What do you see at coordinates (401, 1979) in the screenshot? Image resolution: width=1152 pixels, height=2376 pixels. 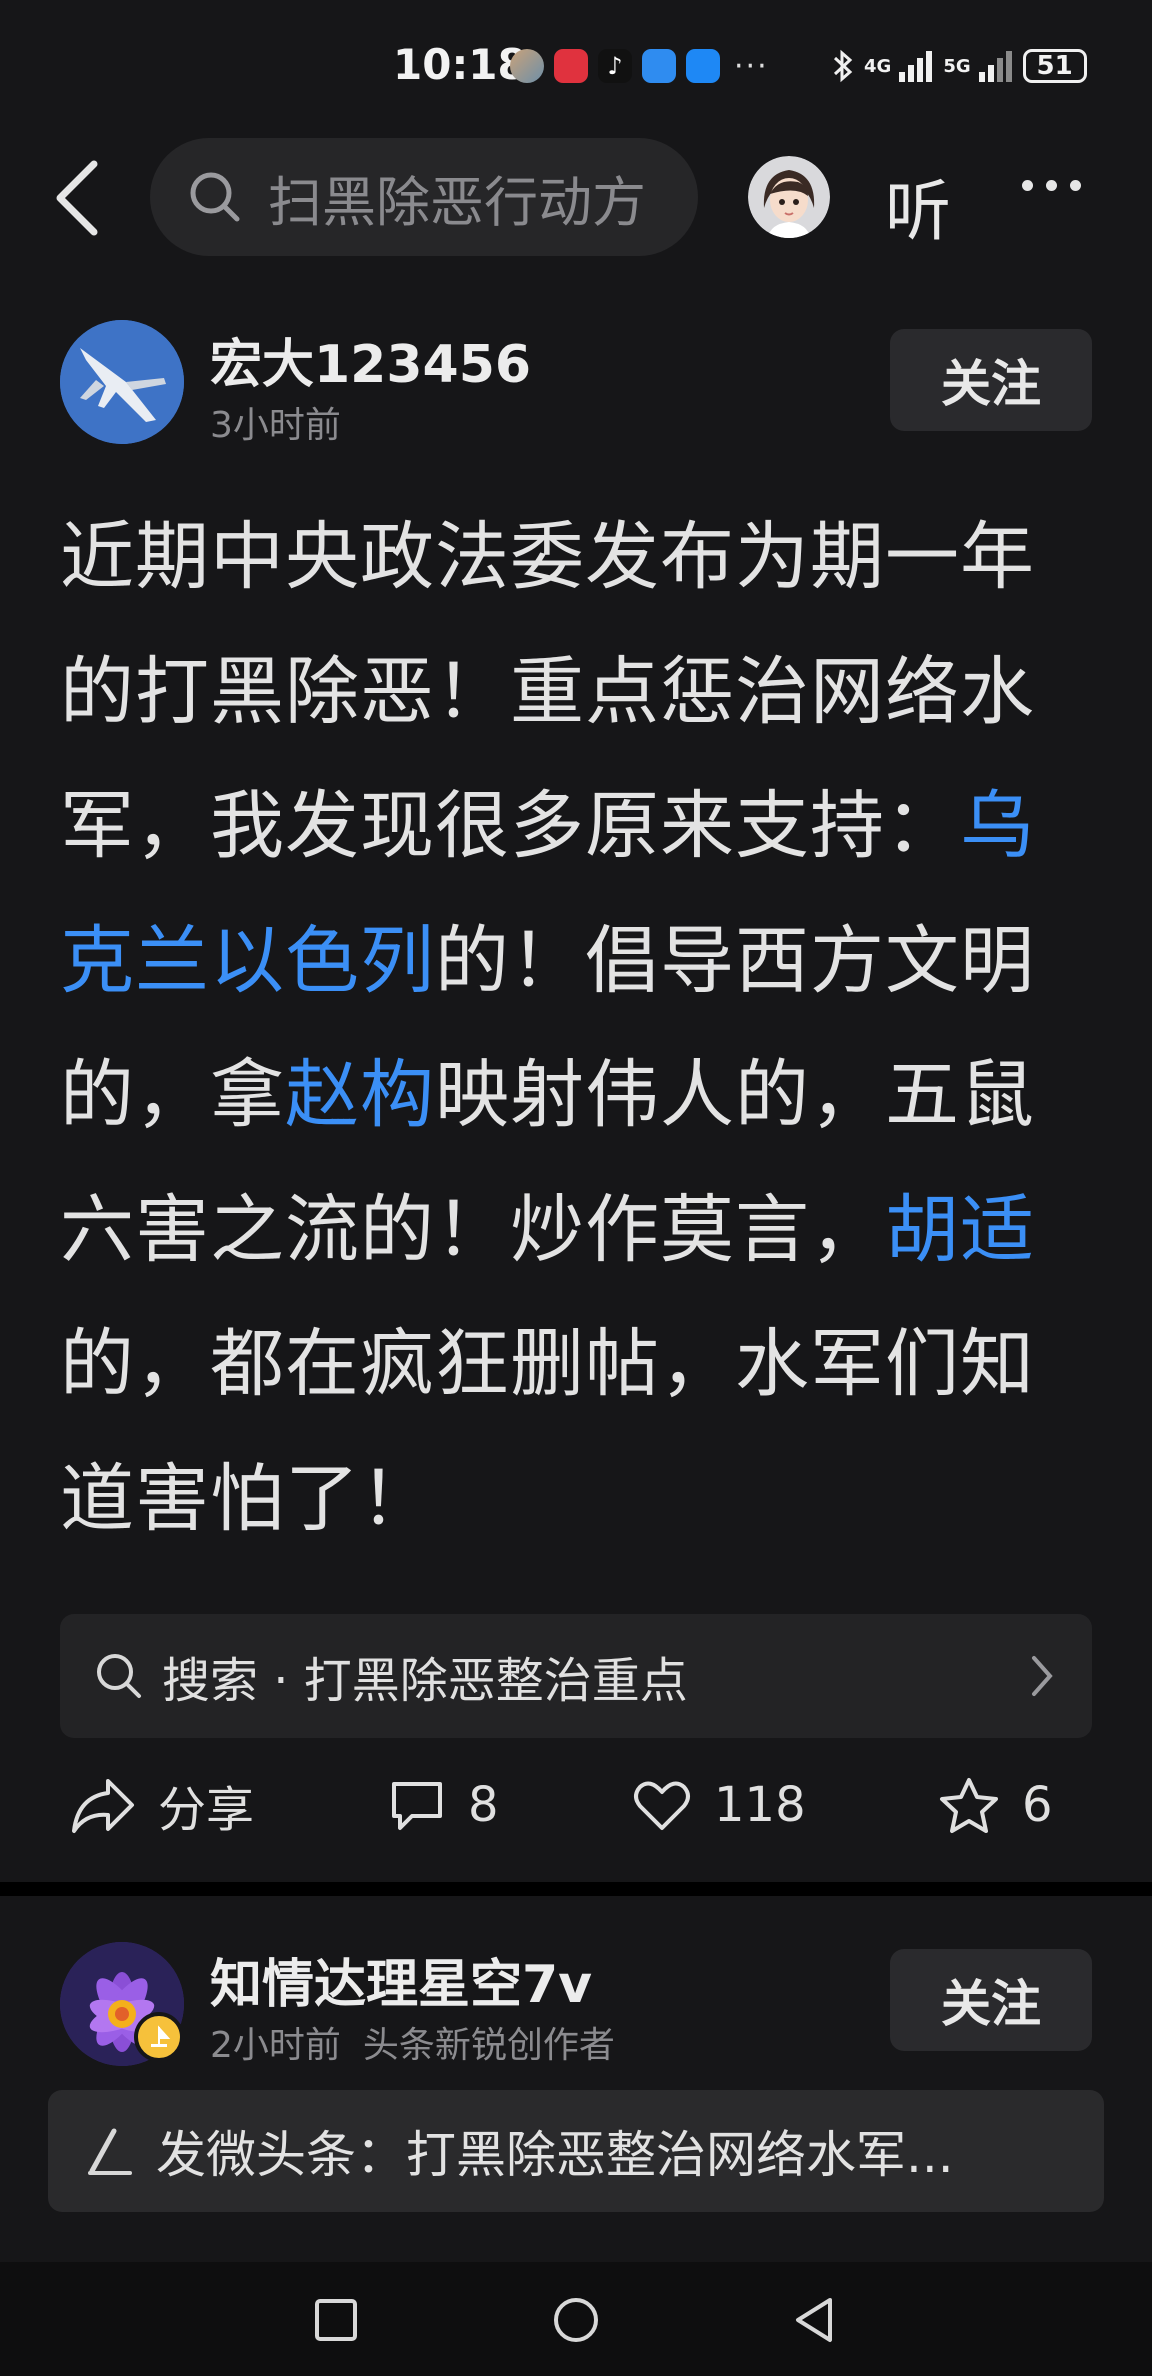 I see `commenter-name: 知情达理星空7v` at bounding box center [401, 1979].